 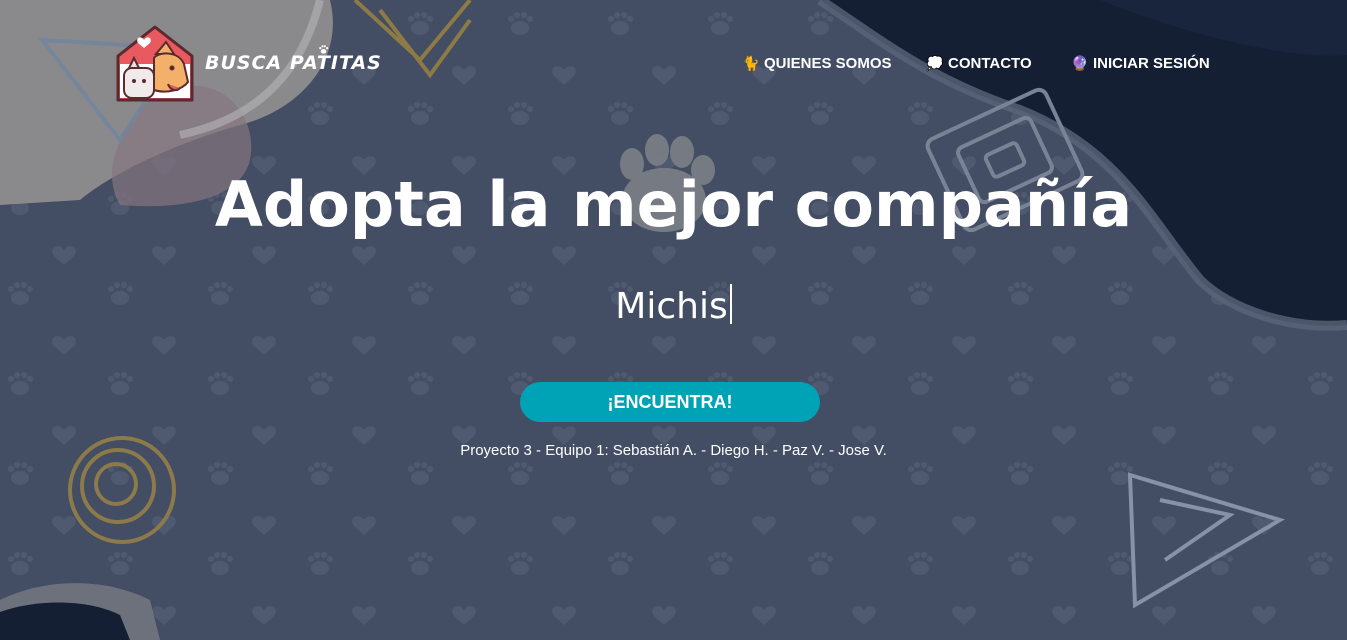 I want to click on crystal-ball-icon: 🔮, so click(x=1080, y=63).